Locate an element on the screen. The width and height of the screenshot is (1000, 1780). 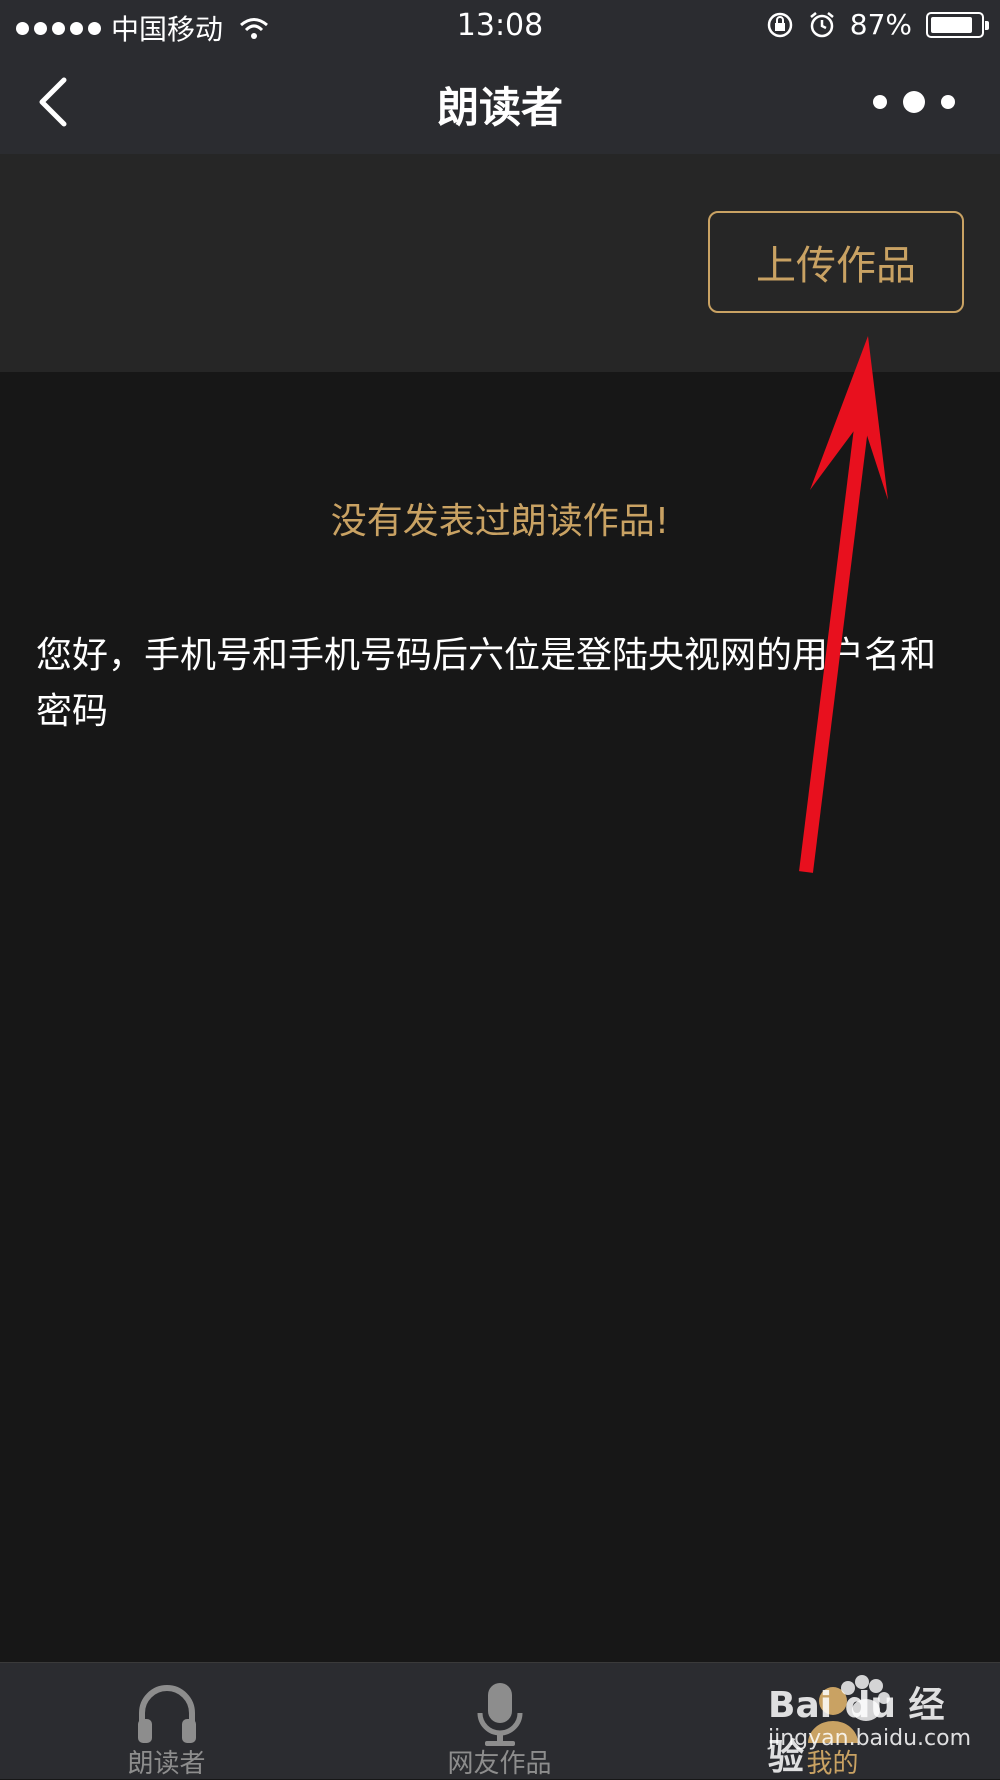
navigation-bar: 朗读者 is located at coordinates (500, 102).